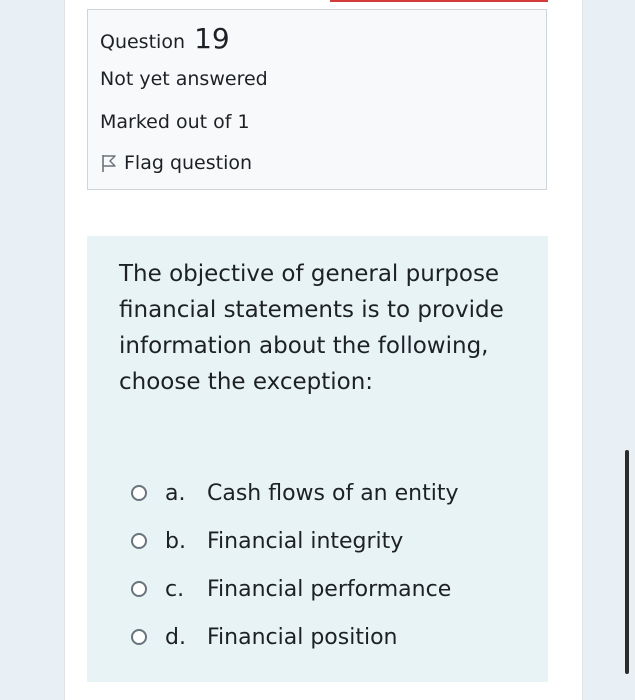  I want to click on answer-text: Cash flows of an entity, so click(333, 493).